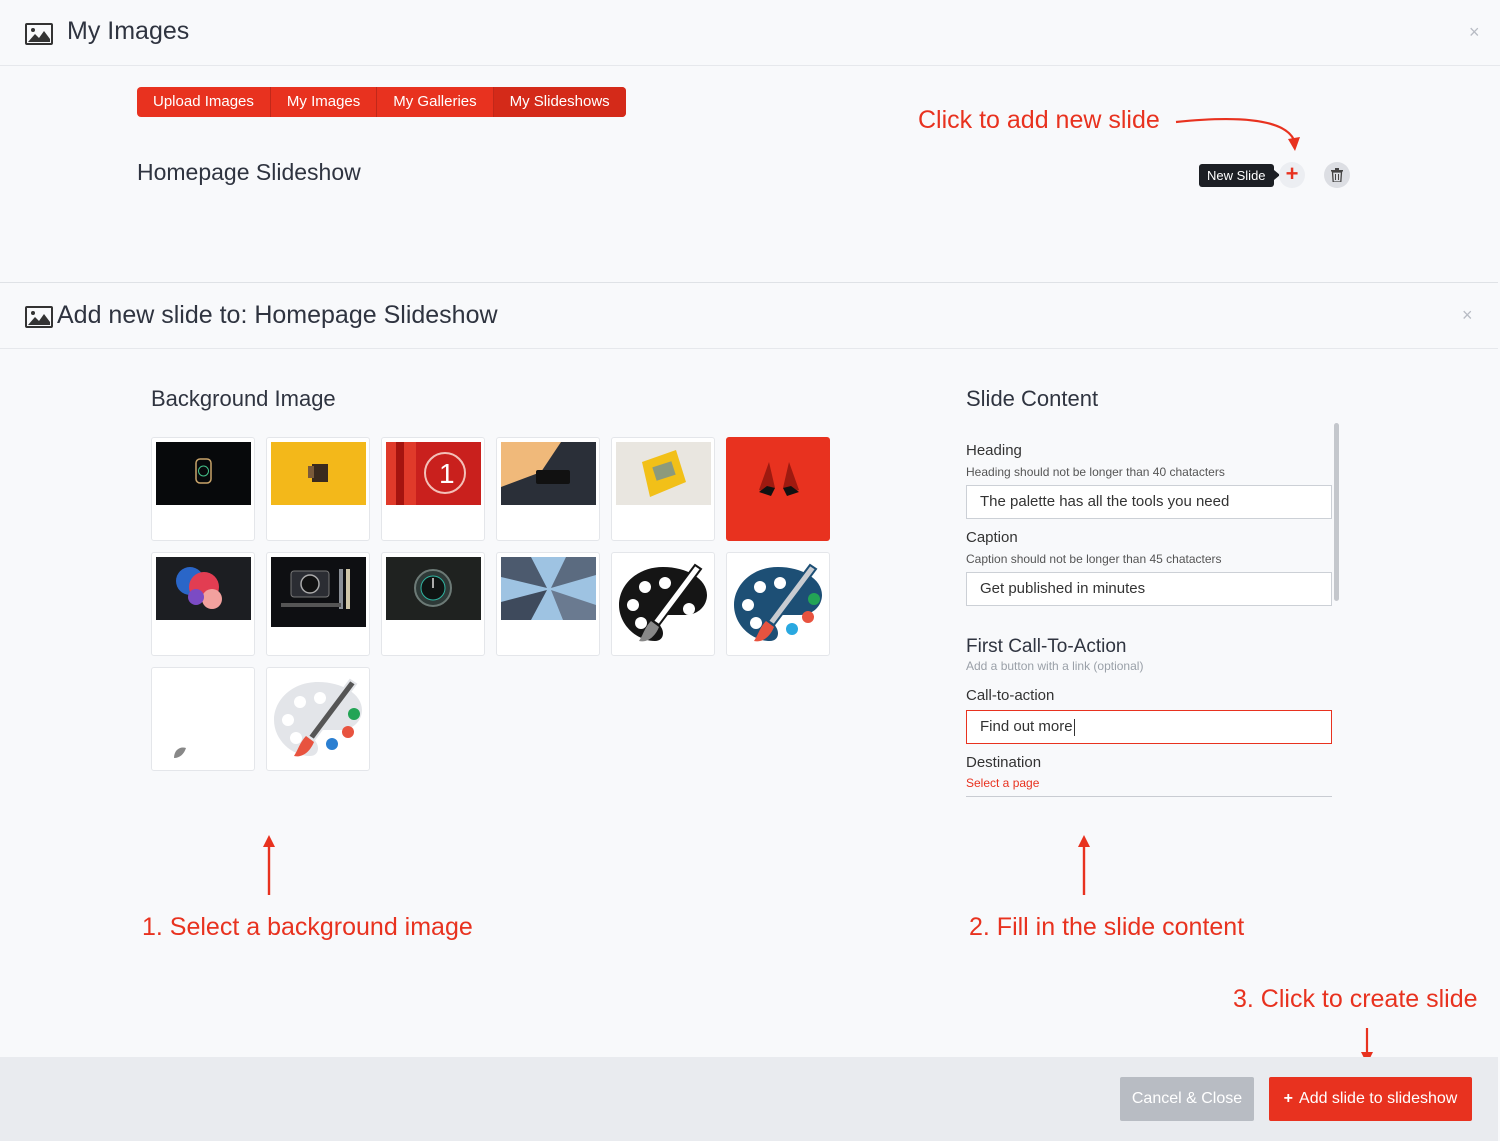 The width and height of the screenshot is (1500, 1141). What do you see at coordinates (1063, 588) in the screenshot?
I see `caption-value: Get published in minutes` at bounding box center [1063, 588].